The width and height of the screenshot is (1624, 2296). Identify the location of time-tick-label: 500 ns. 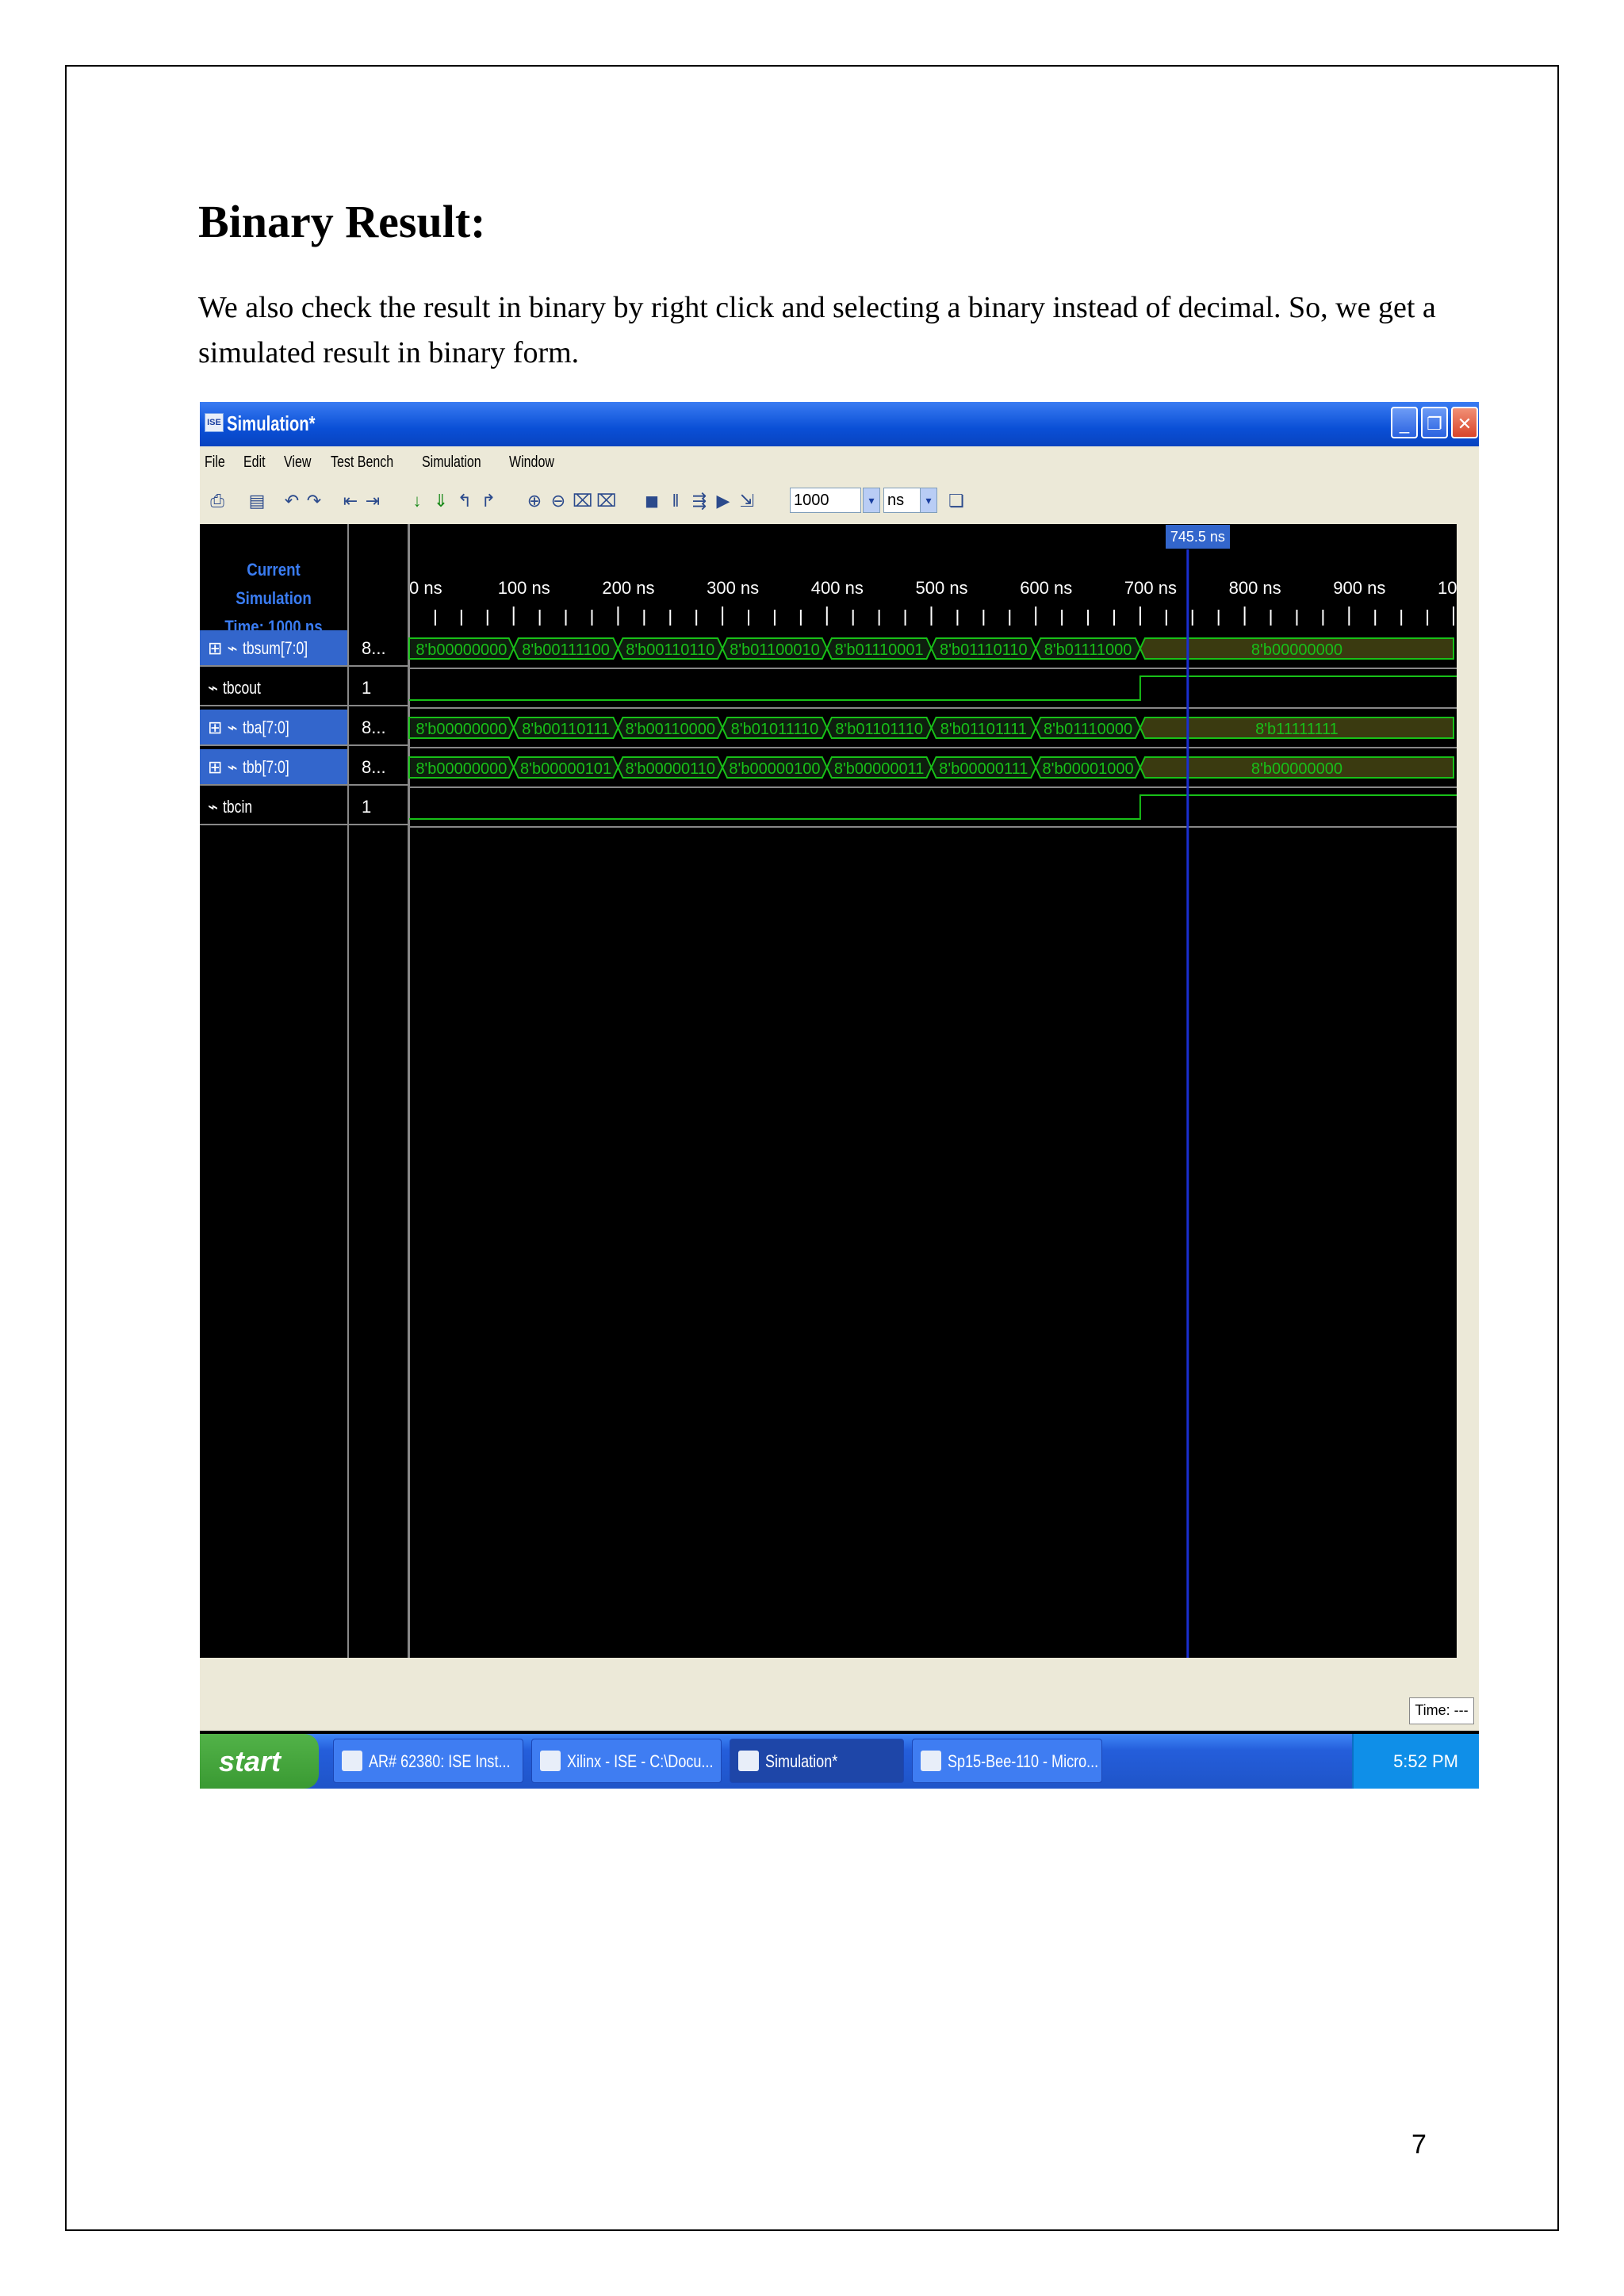
(942, 588).